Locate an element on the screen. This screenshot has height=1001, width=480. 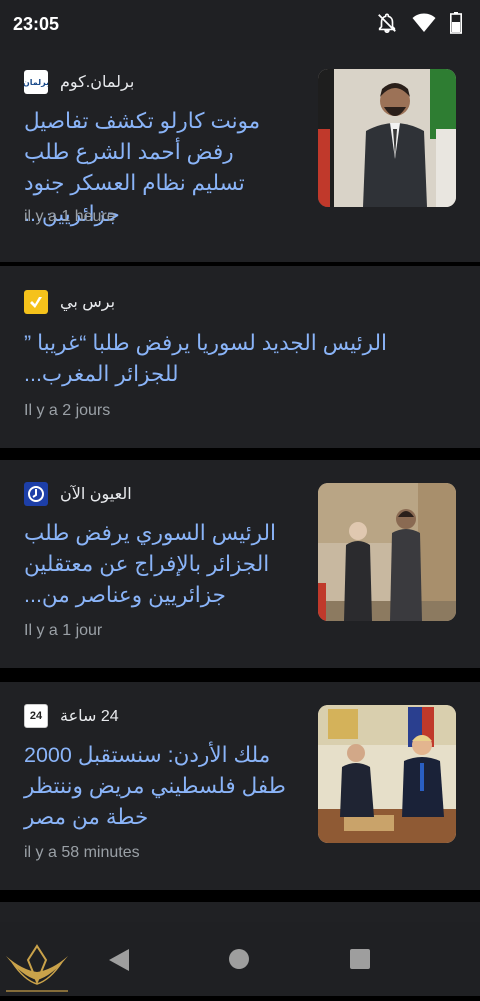
source-logo: برلمان is located at coordinates (36, 82).